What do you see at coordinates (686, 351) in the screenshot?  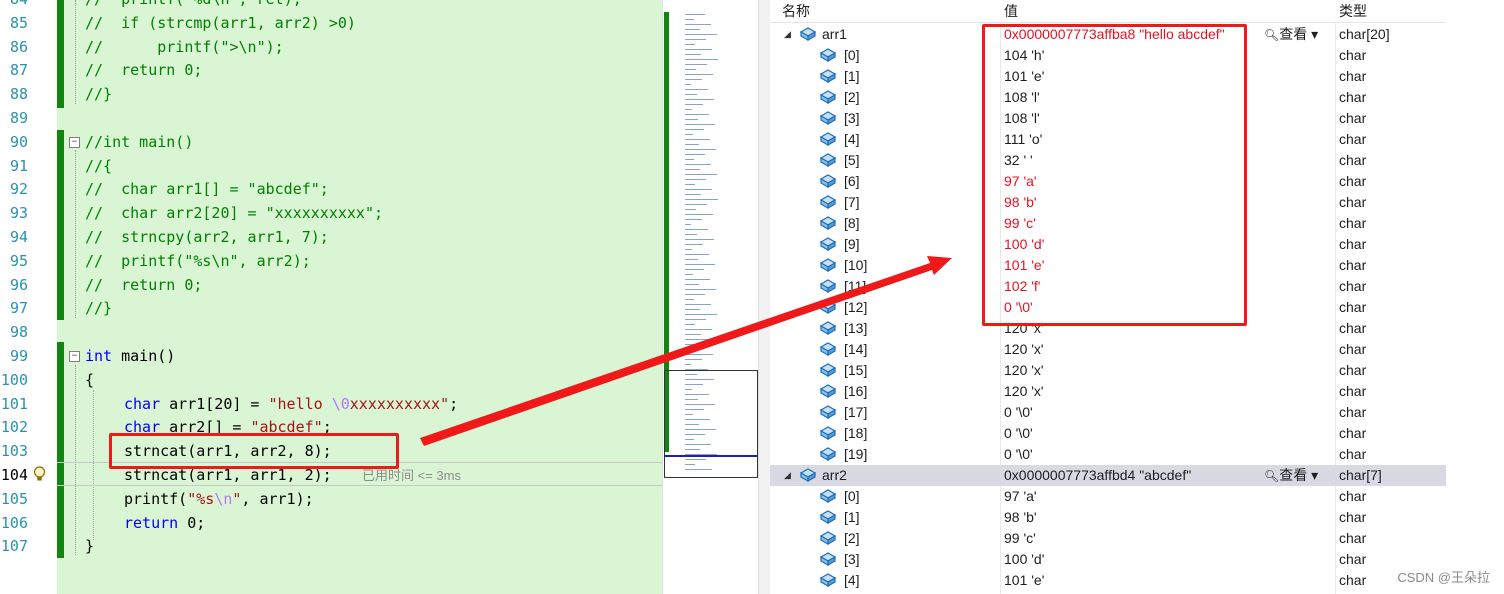 I see `annotation-arrow` at bounding box center [686, 351].